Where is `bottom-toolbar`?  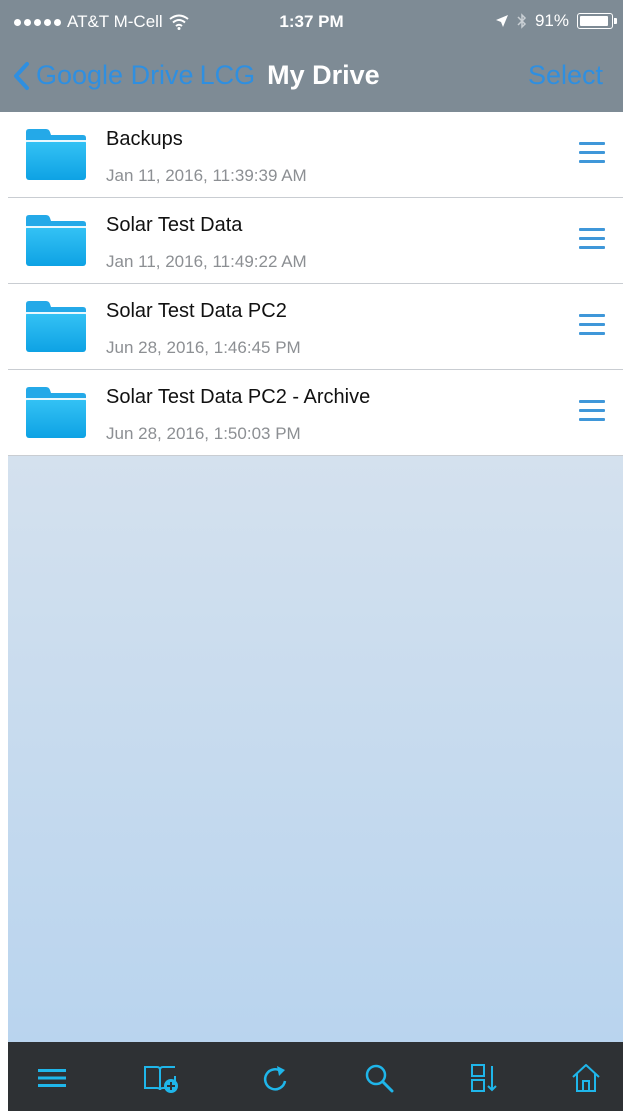
bottom-toolbar is located at coordinates (315, 1076).